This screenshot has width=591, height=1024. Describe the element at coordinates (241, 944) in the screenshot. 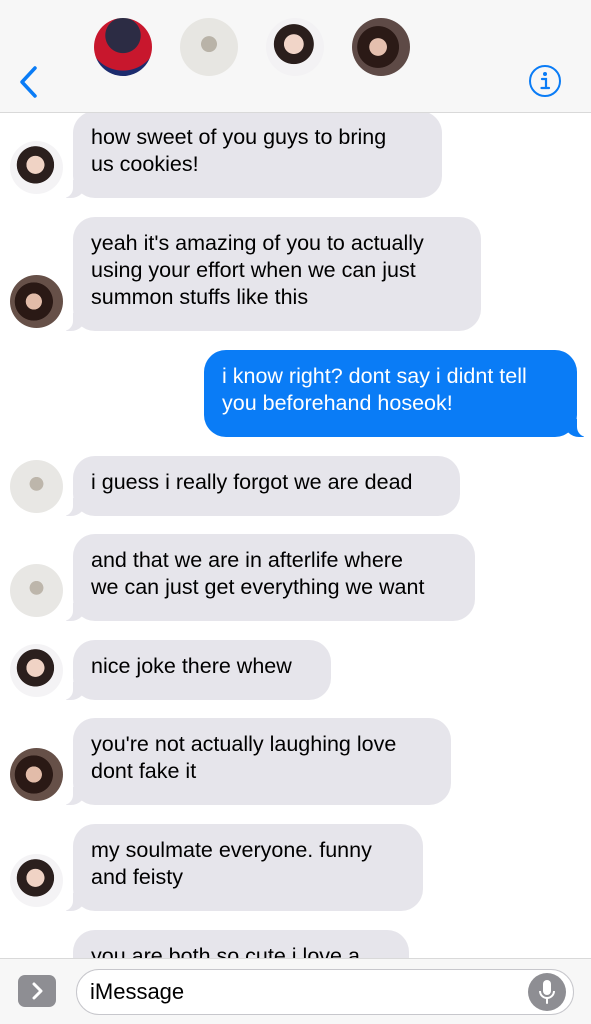

I see `message-bubble-incoming: you are both so cute i love a` at that location.